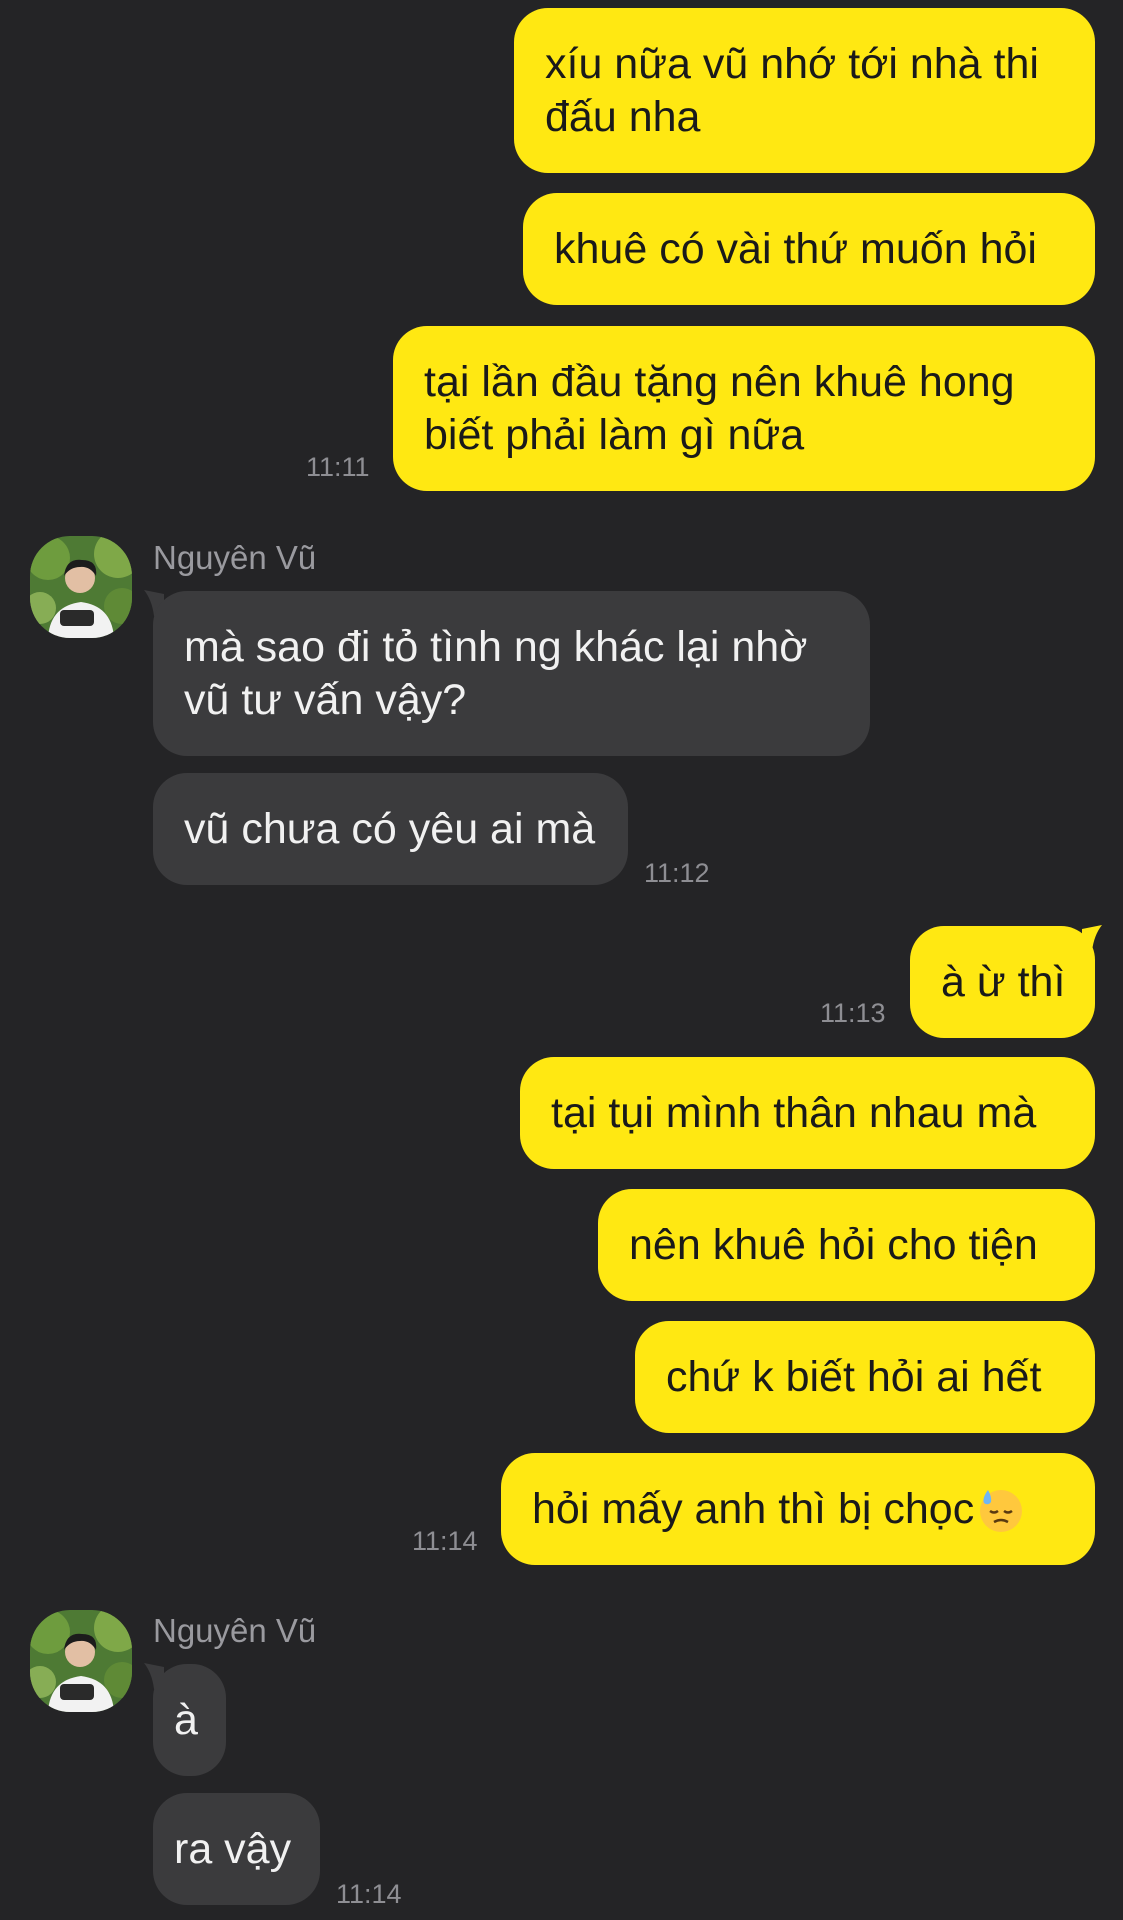  I want to click on message-bubble-incoming: à, so click(189, 1720).